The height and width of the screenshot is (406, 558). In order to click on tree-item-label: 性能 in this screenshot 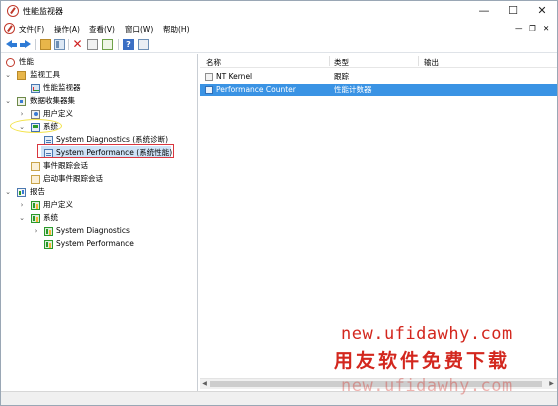, I will do `click(26, 61)`.